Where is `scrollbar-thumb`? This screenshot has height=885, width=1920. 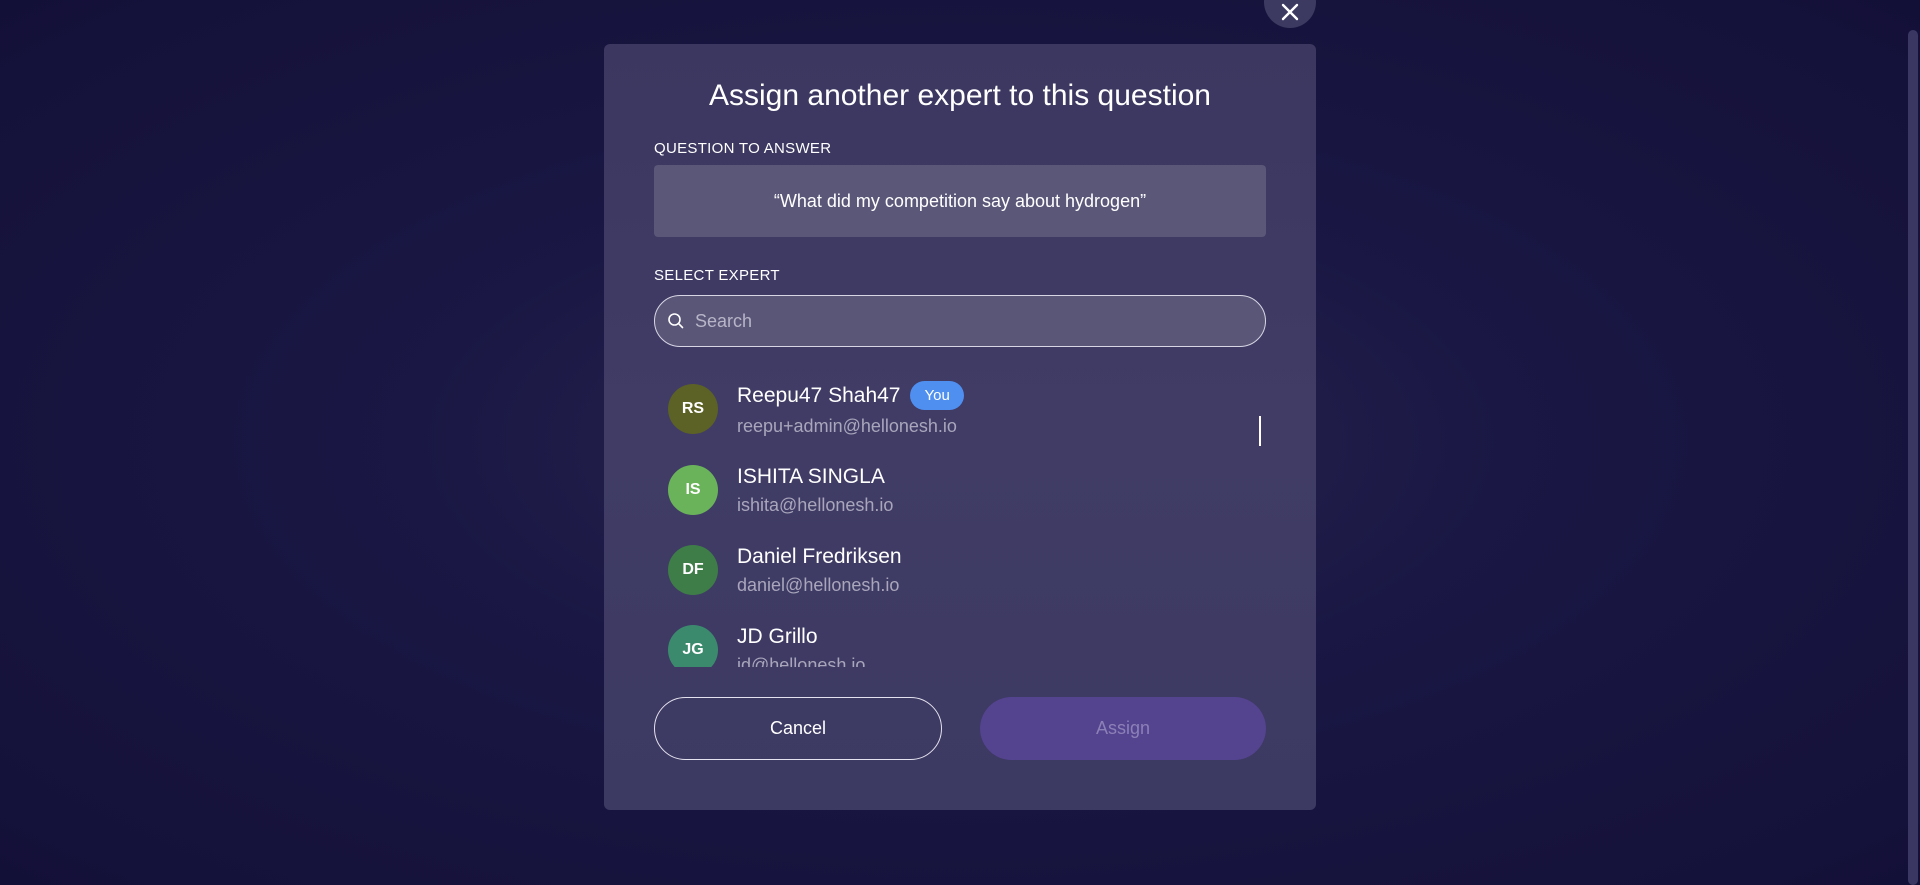
scrollbar-thumb is located at coordinates (1913, 457).